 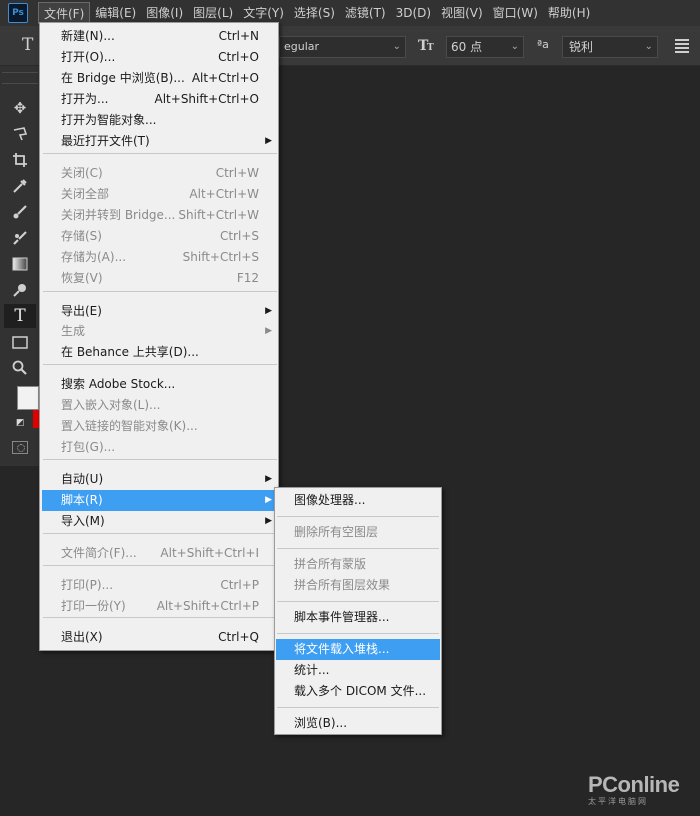 What do you see at coordinates (462, 13) in the screenshot?
I see `menu-view: 视图(V)` at bounding box center [462, 13].